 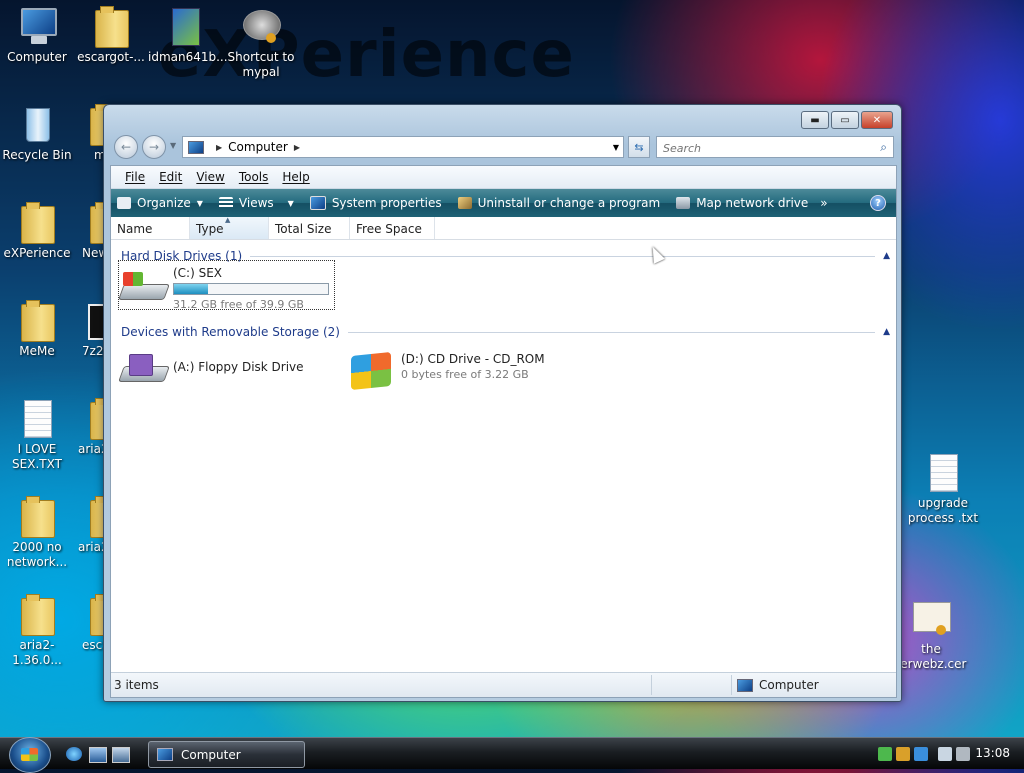 I want to click on show-desktop-icon, so click(x=98, y=755).